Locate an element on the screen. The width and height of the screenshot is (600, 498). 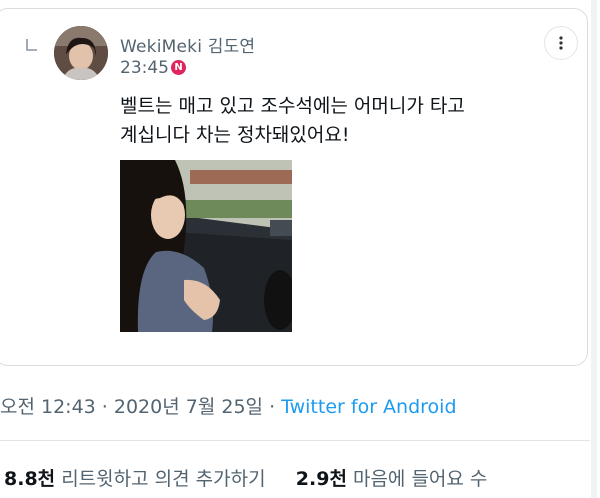
likes-count: 2.9천 is located at coordinates (321, 479).